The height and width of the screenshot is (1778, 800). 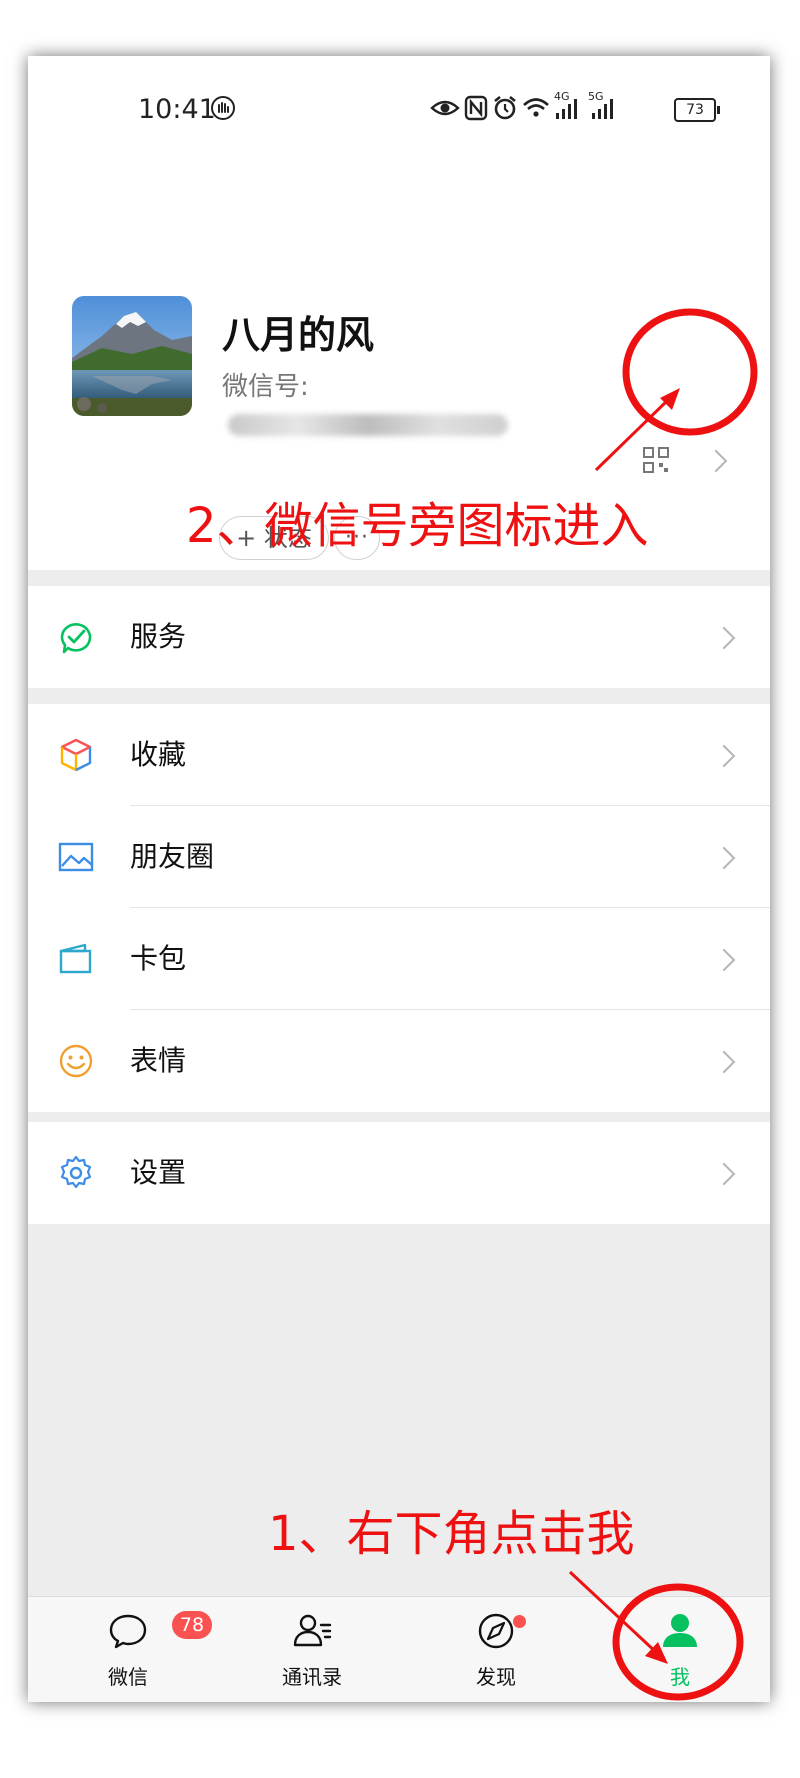 What do you see at coordinates (633, 434) in the screenshot?
I see `arrow-to-qr` at bounding box center [633, 434].